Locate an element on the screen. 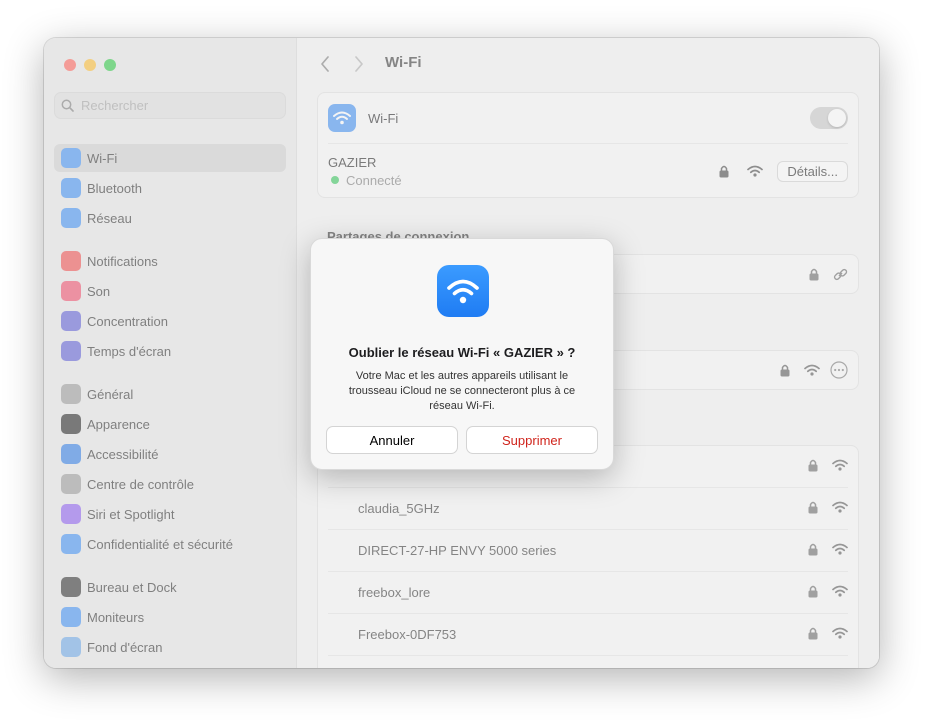 The height and width of the screenshot is (722, 927). sidebar-item: Bureau et Dock is located at coordinates (170, 587).